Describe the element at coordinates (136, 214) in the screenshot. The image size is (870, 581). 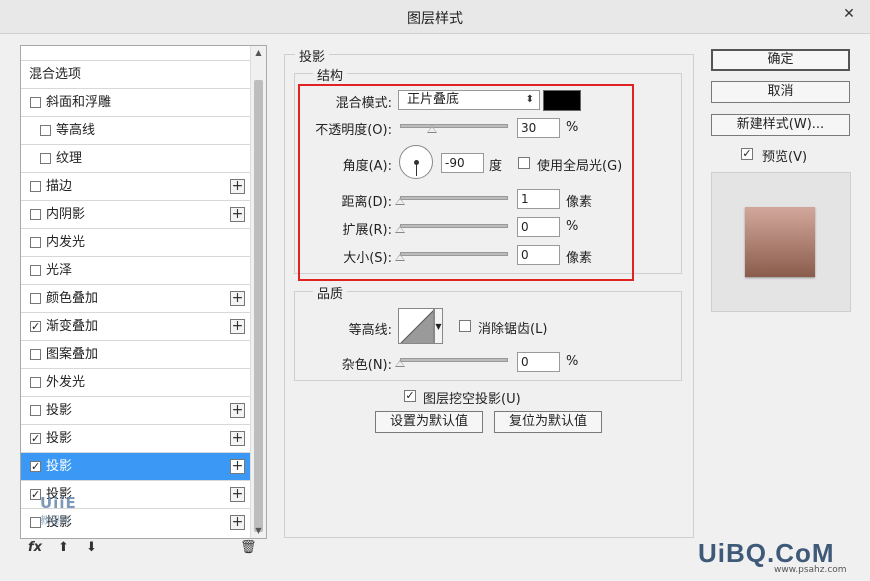
I see `style-list-item: 内阴影 +` at that location.